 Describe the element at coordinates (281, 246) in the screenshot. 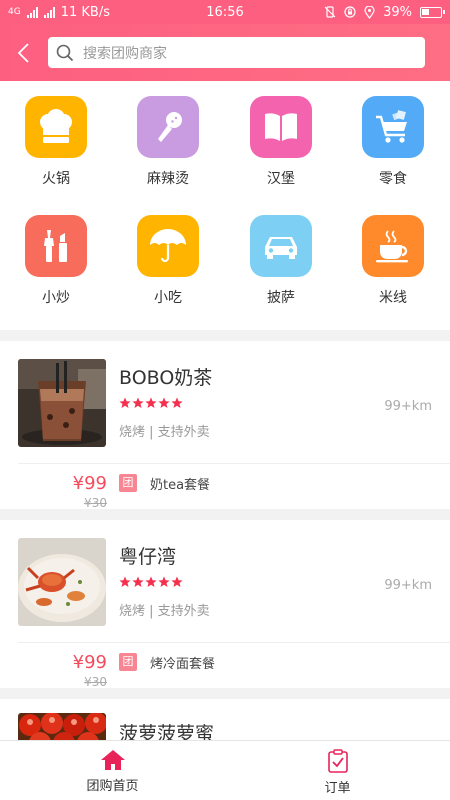

I see `car-icon` at that location.